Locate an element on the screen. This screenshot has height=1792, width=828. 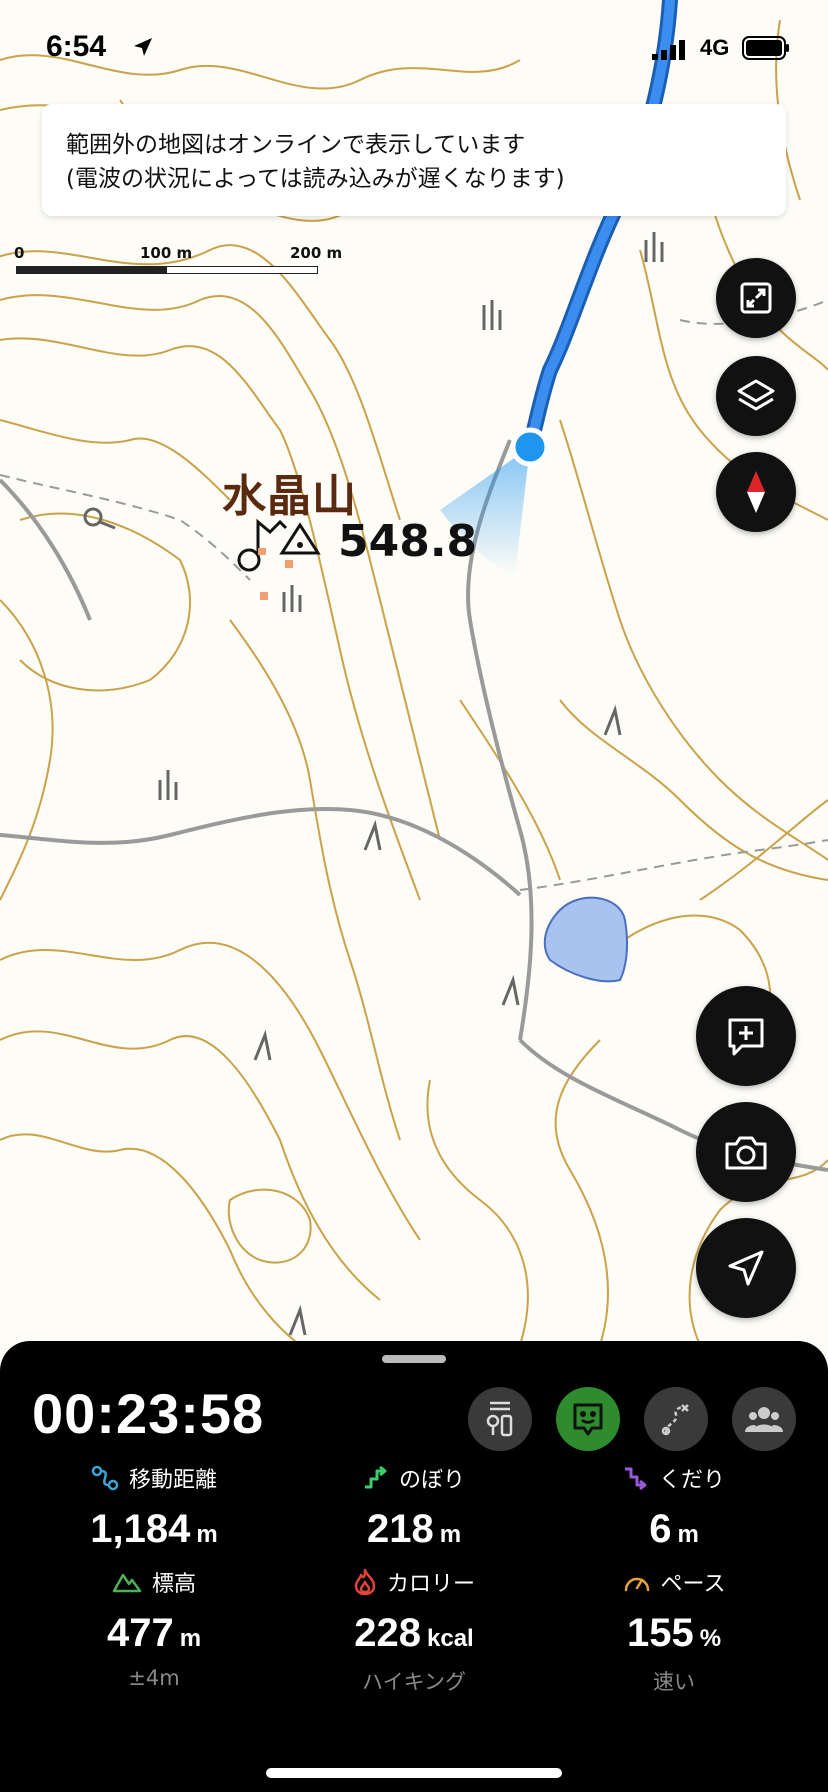
checkpoint-icon is located at coordinates (499, 1419).